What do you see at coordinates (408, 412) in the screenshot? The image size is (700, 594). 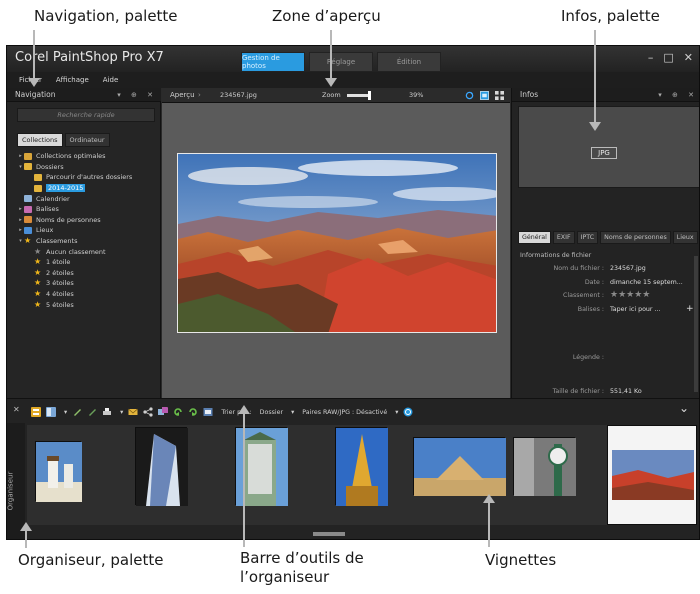 I see `help-icon` at bounding box center [408, 412].